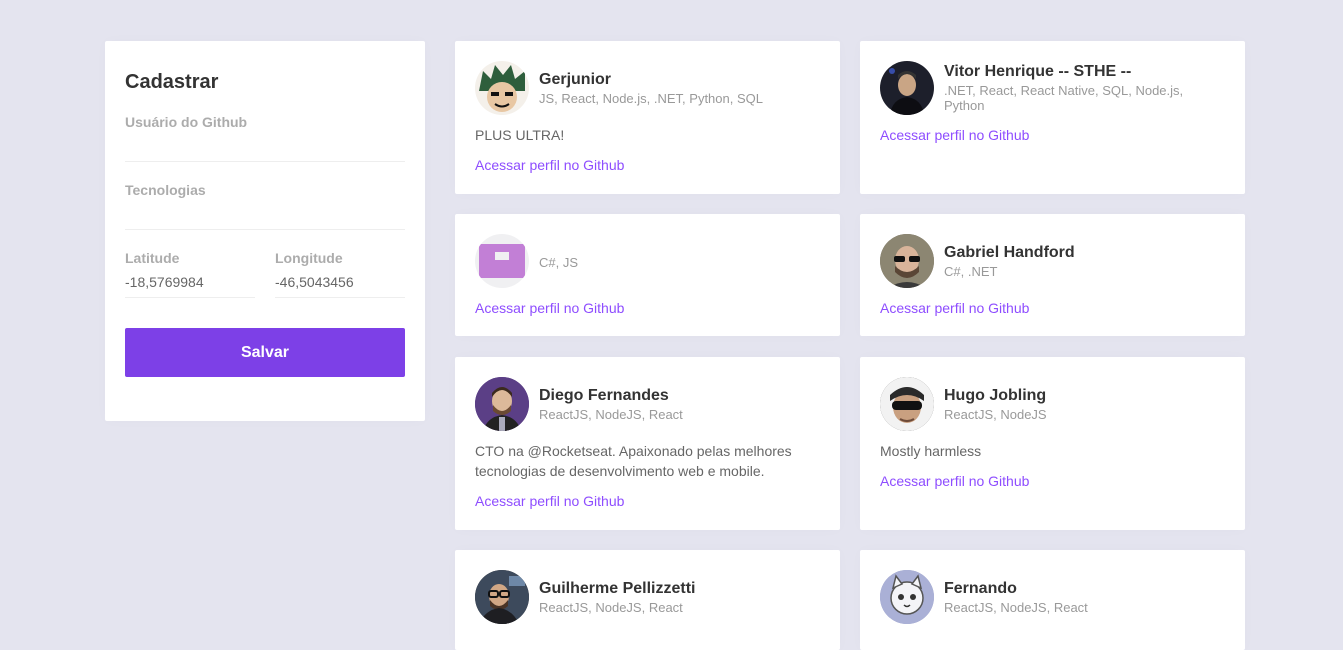 The width and height of the screenshot is (1343, 650). I want to click on user-bio: Mostly harmless, so click(931, 451).